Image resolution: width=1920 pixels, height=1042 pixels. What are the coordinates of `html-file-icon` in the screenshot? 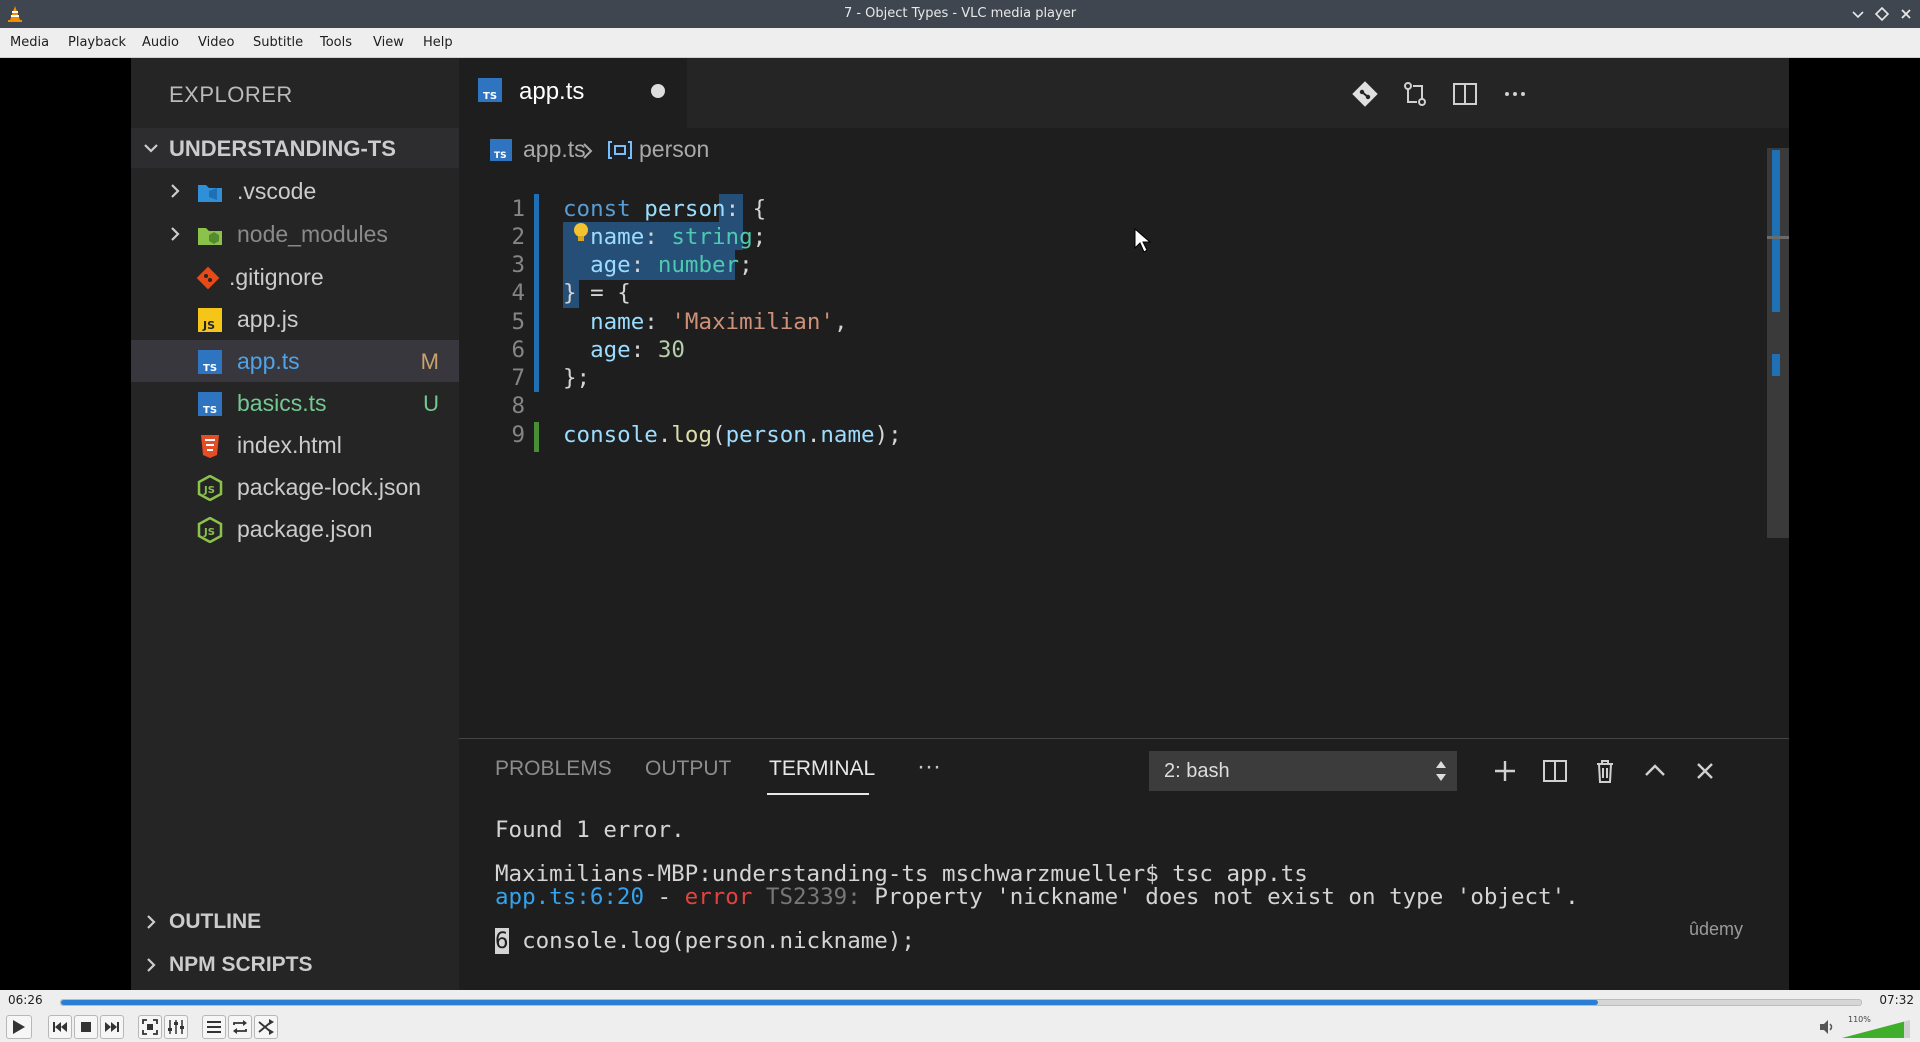 It's located at (210, 446).